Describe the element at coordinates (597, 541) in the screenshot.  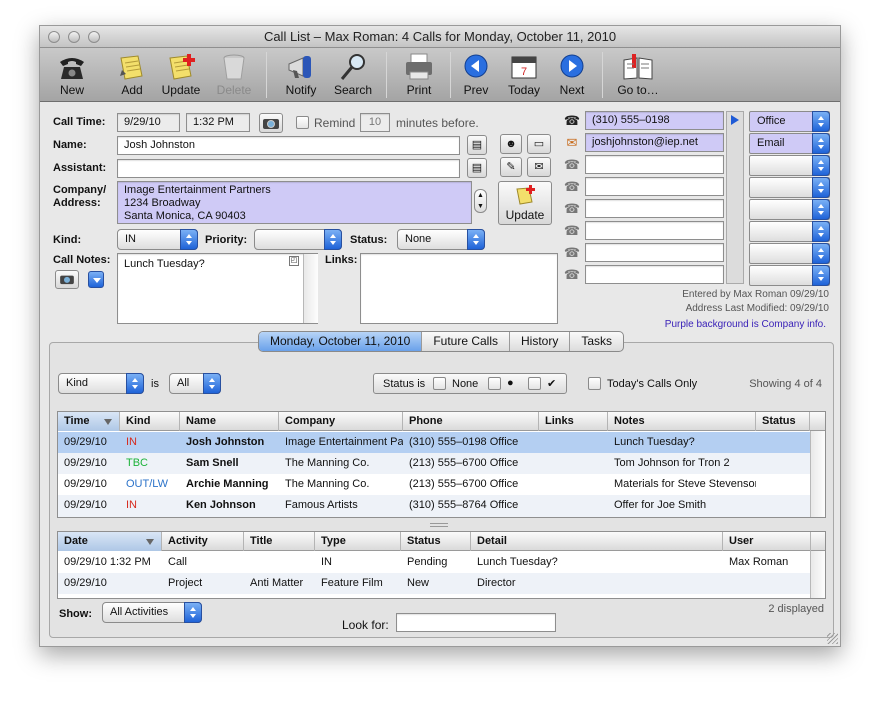
I see `column-header-detail: Detail` at that location.